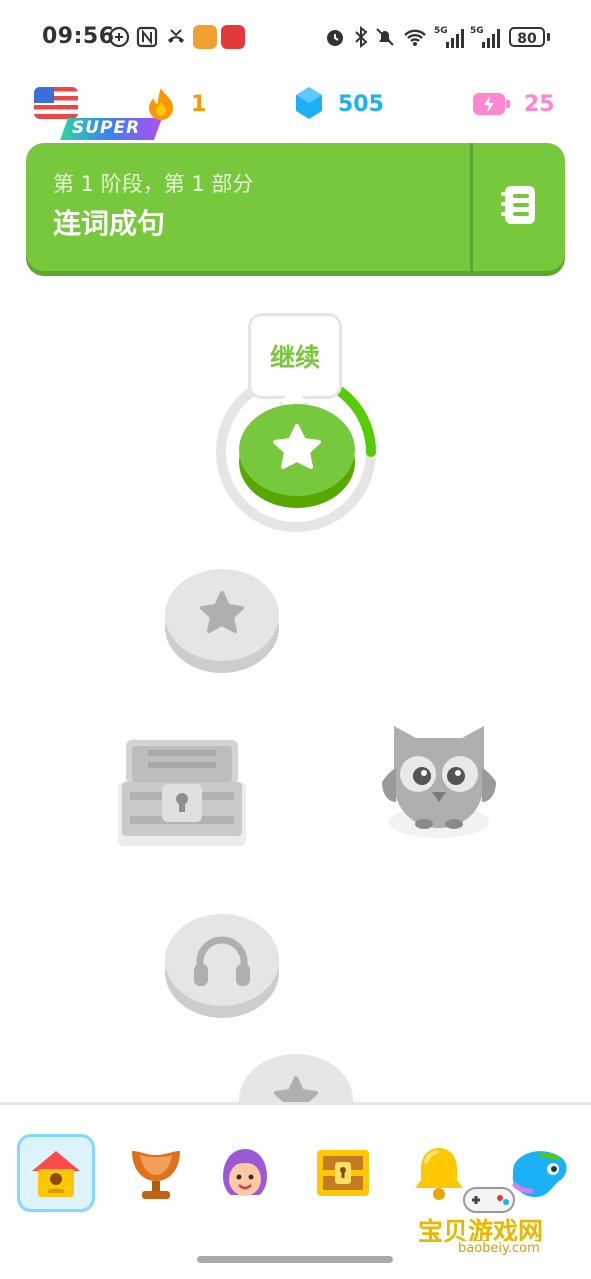 Image resolution: width=591 pixels, height=1279 pixels. What do you see at coordinates (527, 37) in the screenshot?
I see `battery-indicator: 80` at bounding box center [527, 37].